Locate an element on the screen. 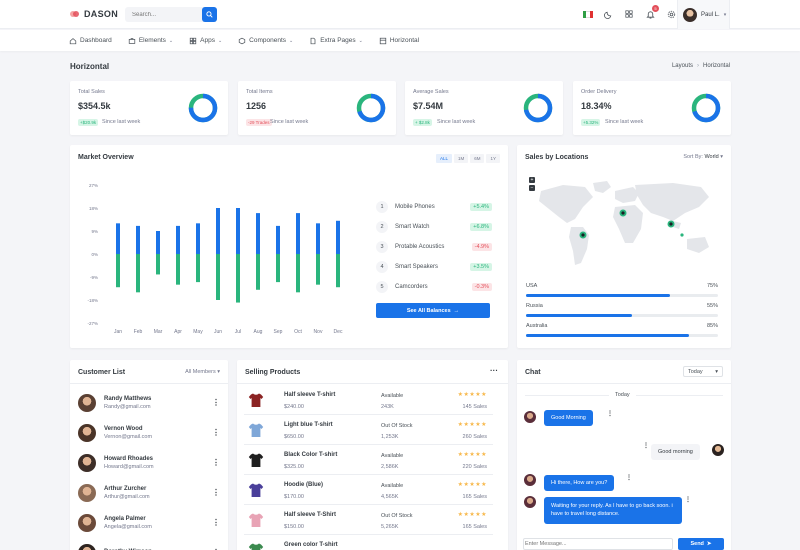 The image size is (800, 550). market-item-row: 1 Mobile Phones +5.4% is located at coordinates (434, 207).